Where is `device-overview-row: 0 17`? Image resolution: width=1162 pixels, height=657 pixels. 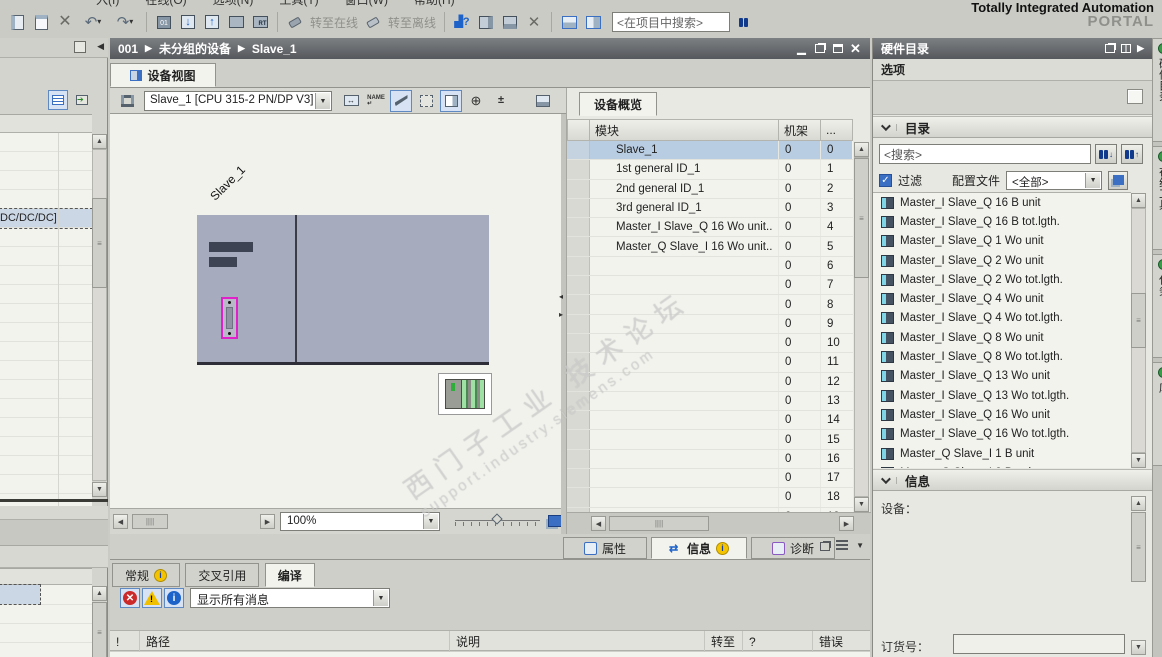 device-overview-row: 0 17 is located at coordinates (710, 479).